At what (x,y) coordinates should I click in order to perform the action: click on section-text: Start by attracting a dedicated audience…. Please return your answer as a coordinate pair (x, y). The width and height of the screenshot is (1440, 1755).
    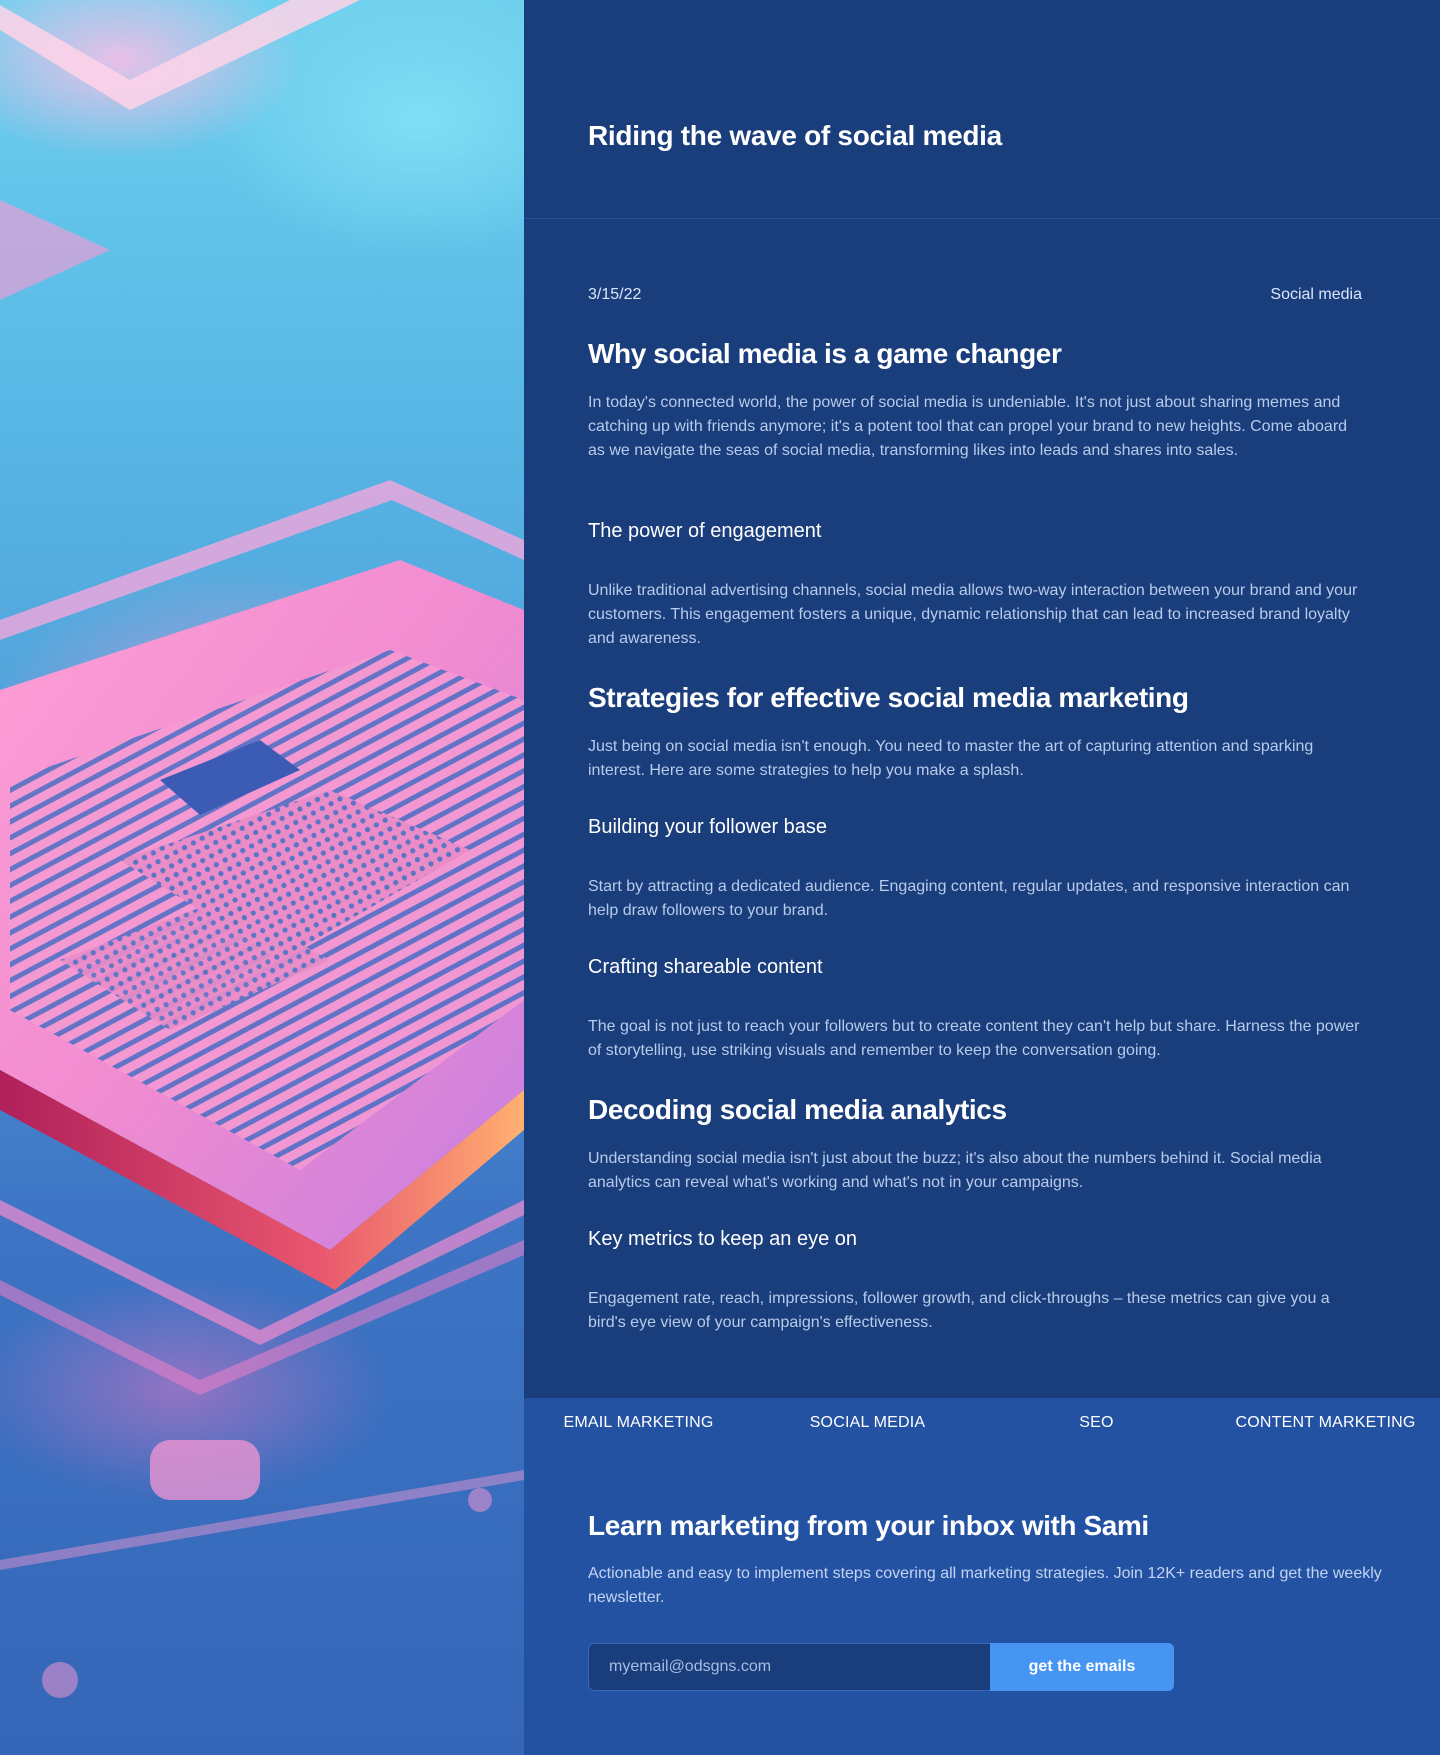
    Looking at the image, I should click on (969, 898).